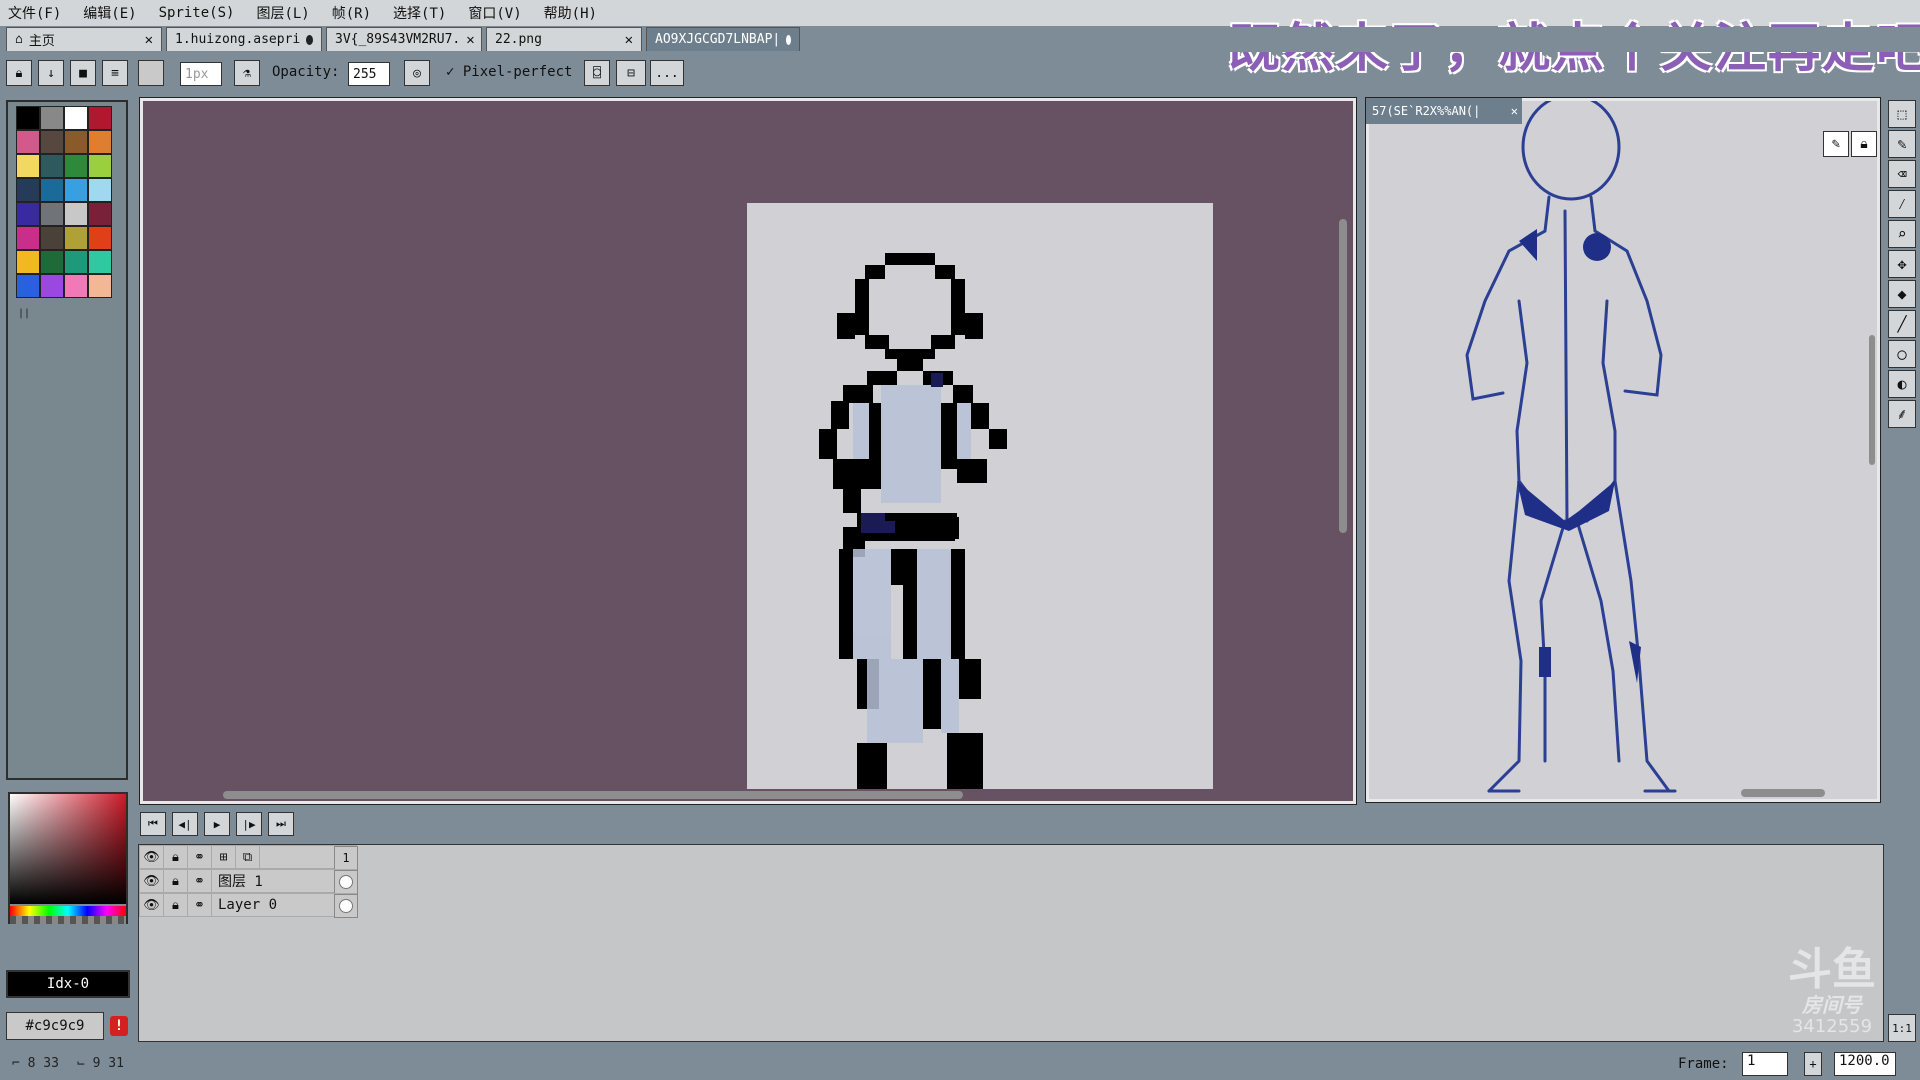 This screenshot has height=1080, width=1920. Describe the element at coordinates (68, 849) in the screenshot. I see `saturation-value-gradient` at that location.